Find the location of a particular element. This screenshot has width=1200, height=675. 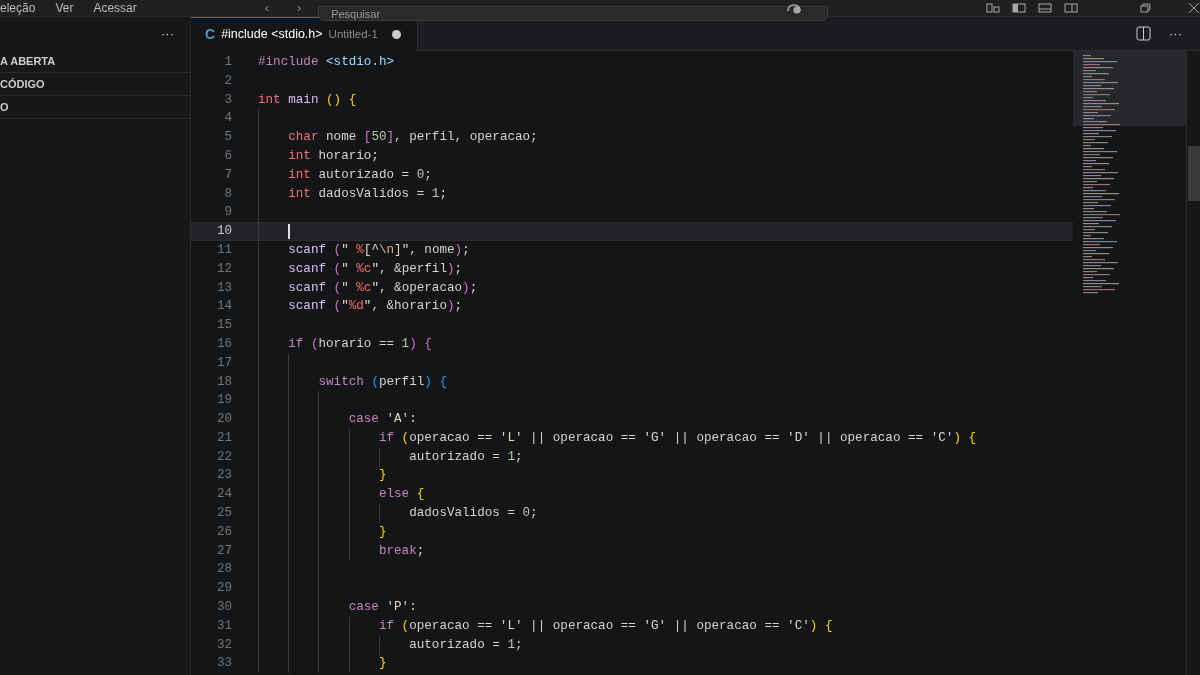

language-icon: C is located at coordinates (210, 34).